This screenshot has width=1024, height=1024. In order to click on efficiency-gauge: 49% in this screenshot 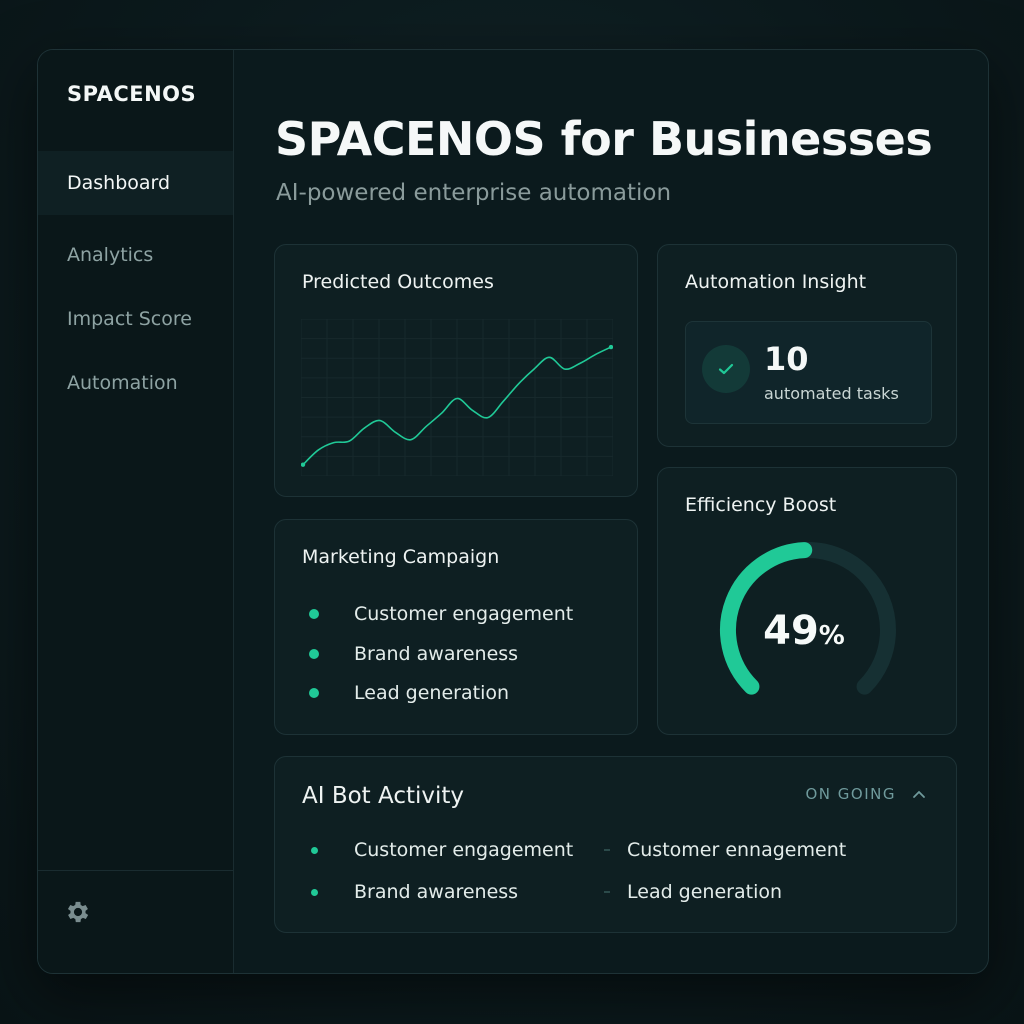, I will do `click(808, 618)`.